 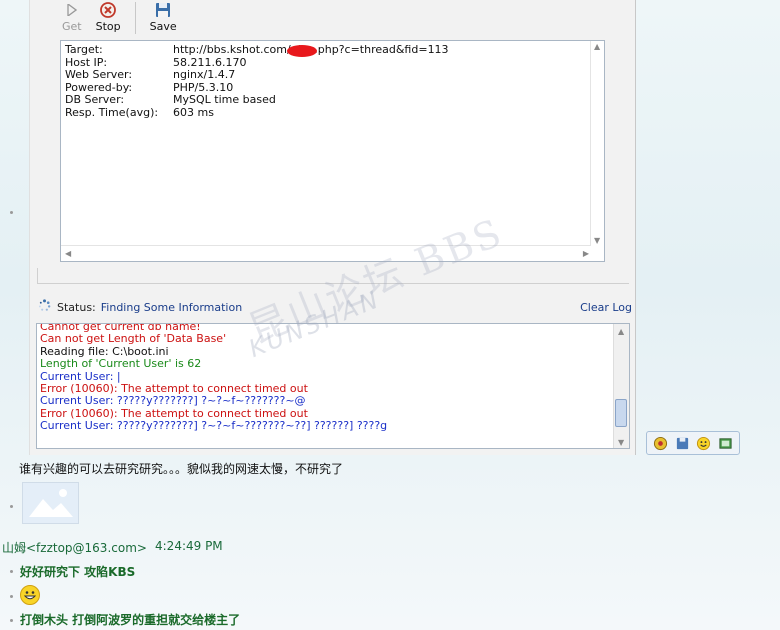 I want to click on get-button-label: Get, so click(x=72, y=26).